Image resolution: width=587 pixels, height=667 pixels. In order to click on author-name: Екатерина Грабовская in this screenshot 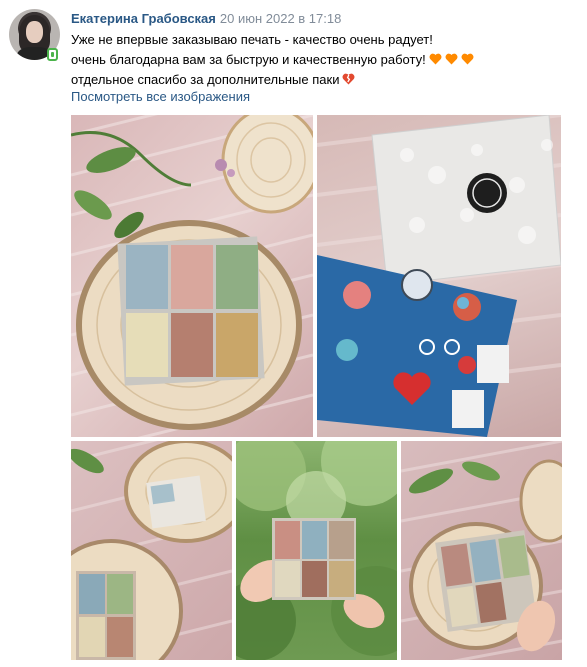, I will do `click(143, 18)`.